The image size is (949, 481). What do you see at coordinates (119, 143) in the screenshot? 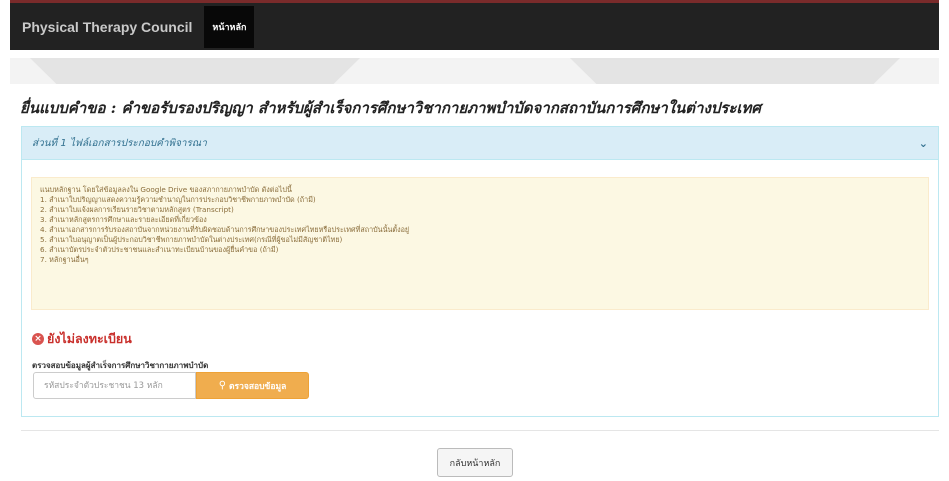
I see `panel-title: ส่วนที่ 1 ไฟล์เอกสารประกอบคำพิจารณา` at bounding box center [119, 143].